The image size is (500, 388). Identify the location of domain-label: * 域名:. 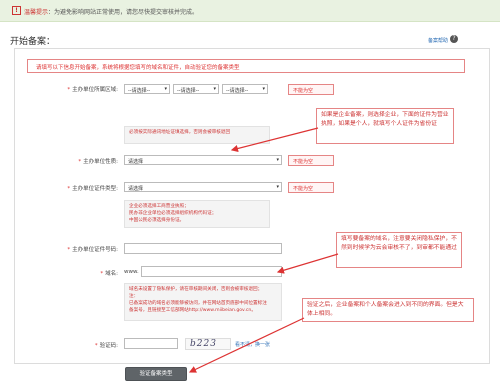
(109, 274).